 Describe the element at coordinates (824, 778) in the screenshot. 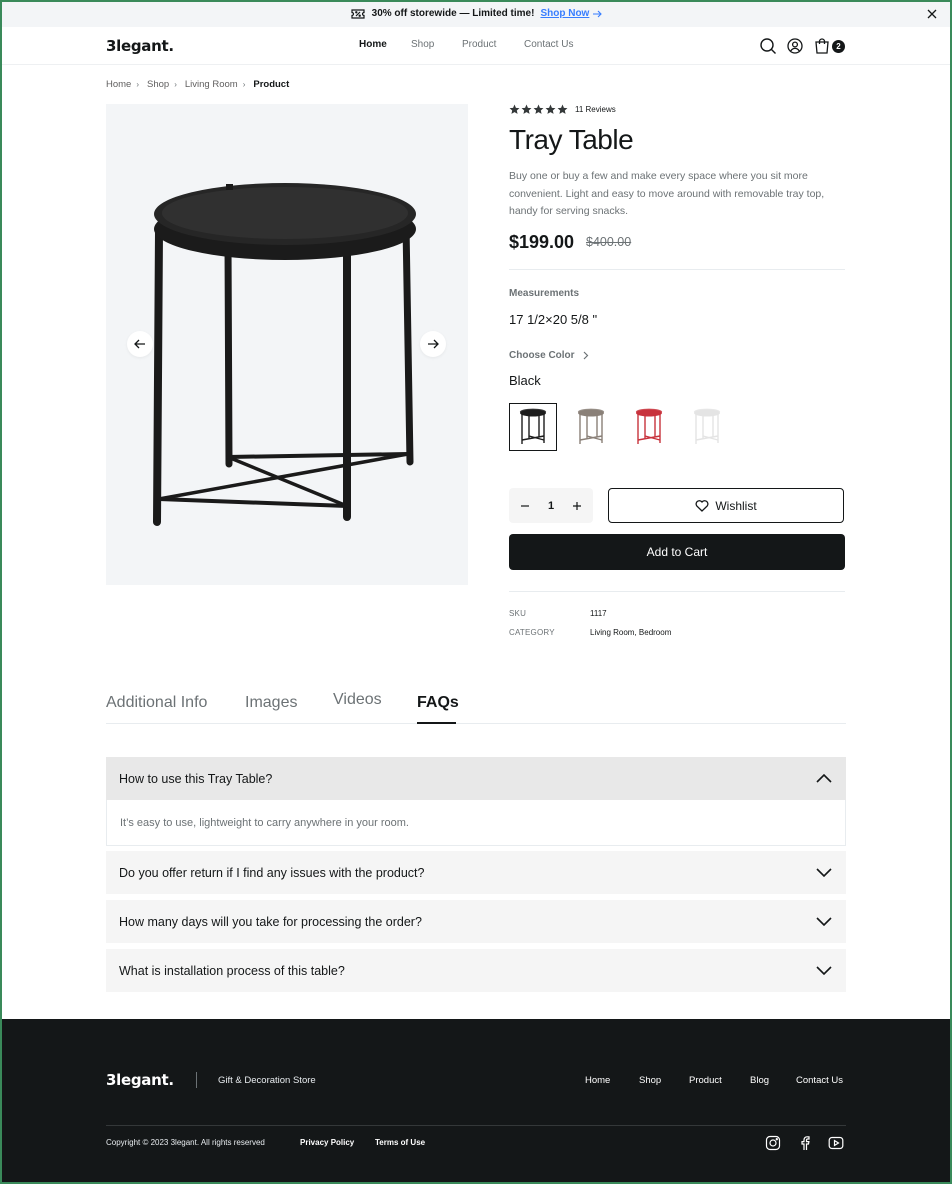

I see `chevron-up-icon` at that location.